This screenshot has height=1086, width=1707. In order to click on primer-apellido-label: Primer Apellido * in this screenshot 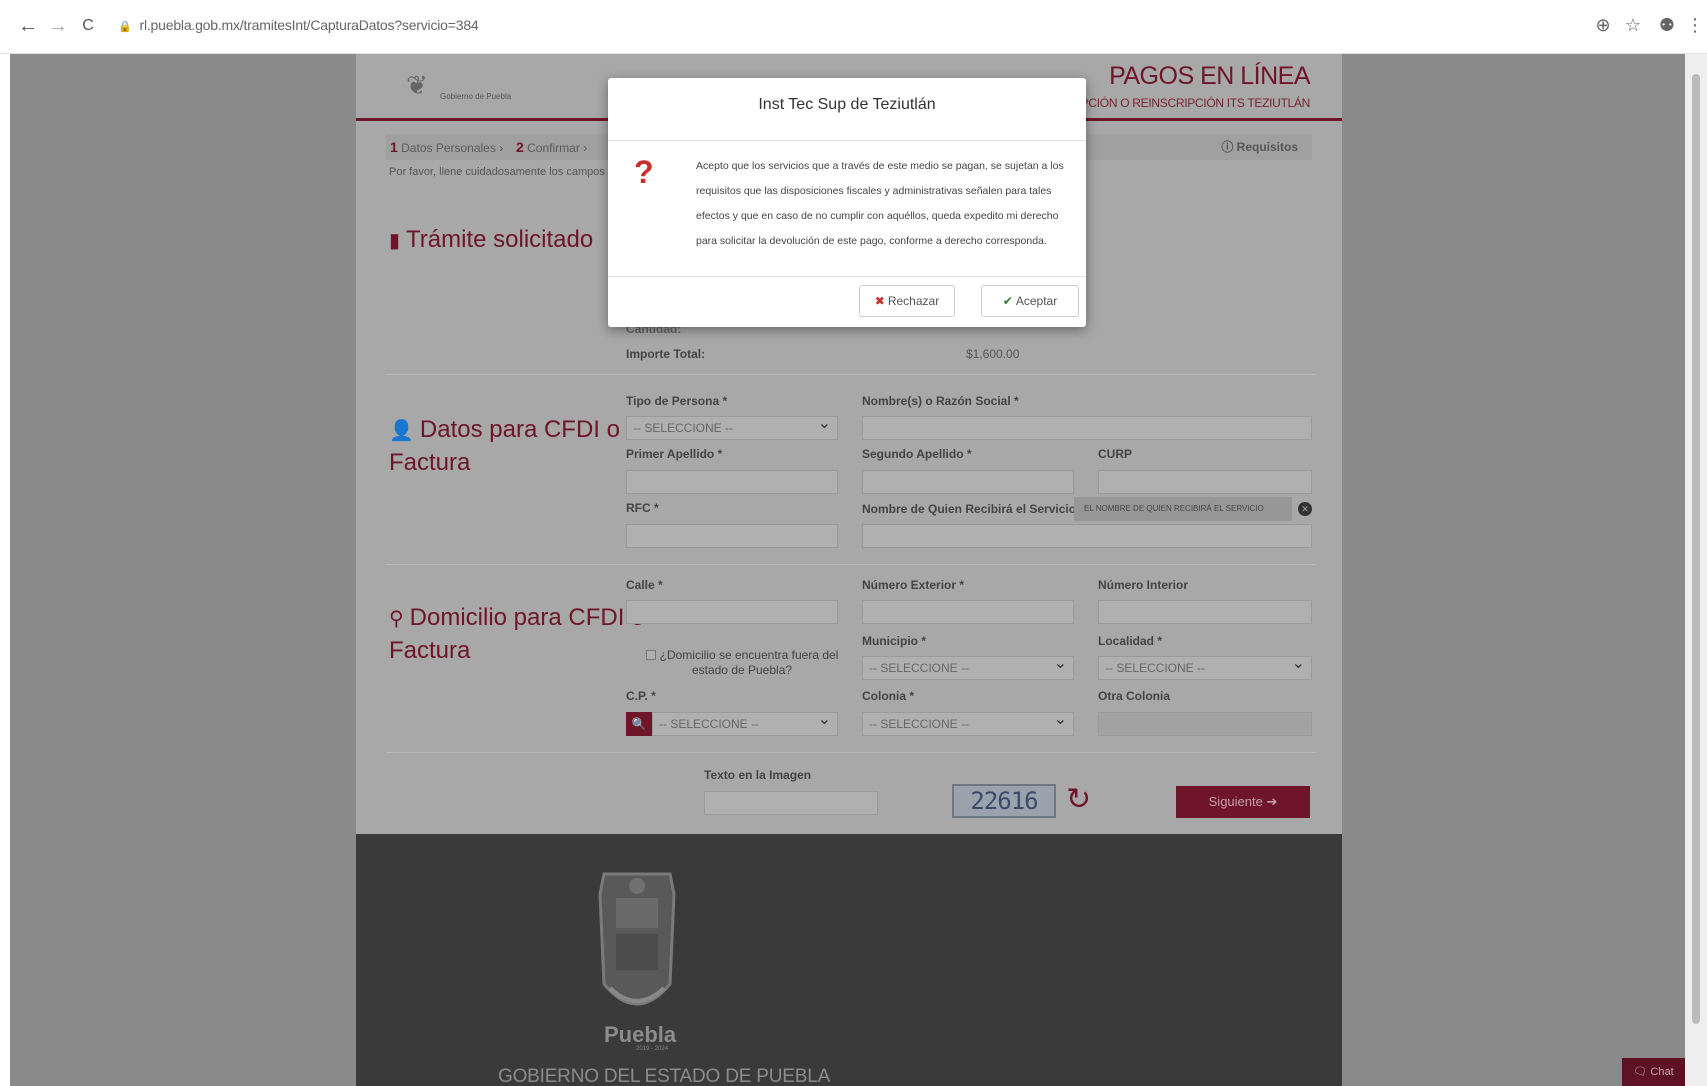, I will do `click(674, 454)`.